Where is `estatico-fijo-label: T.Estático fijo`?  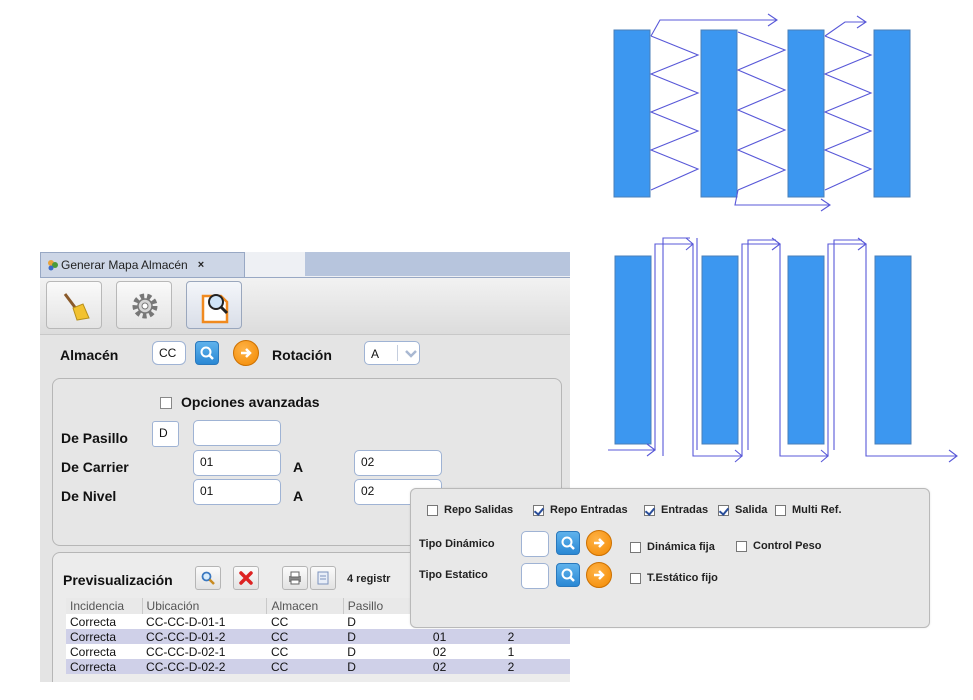
estatico-fijo-label: T.Estático fijo is located at coordinates (682, 578).